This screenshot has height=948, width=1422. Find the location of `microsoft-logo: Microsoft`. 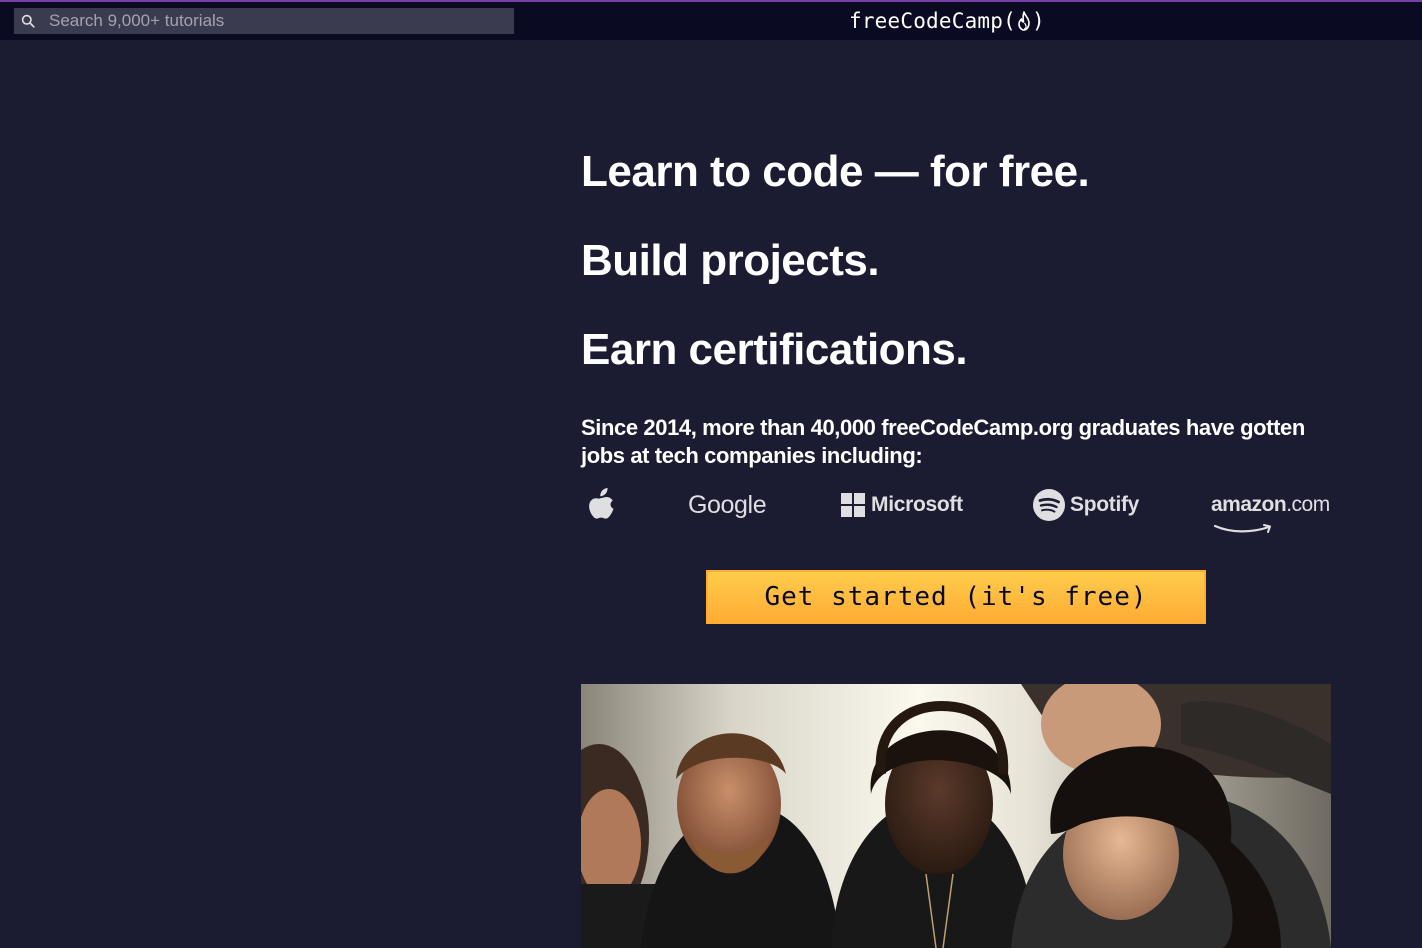

microsoft-logo: Microsoft is located at coordinates (902, 505).